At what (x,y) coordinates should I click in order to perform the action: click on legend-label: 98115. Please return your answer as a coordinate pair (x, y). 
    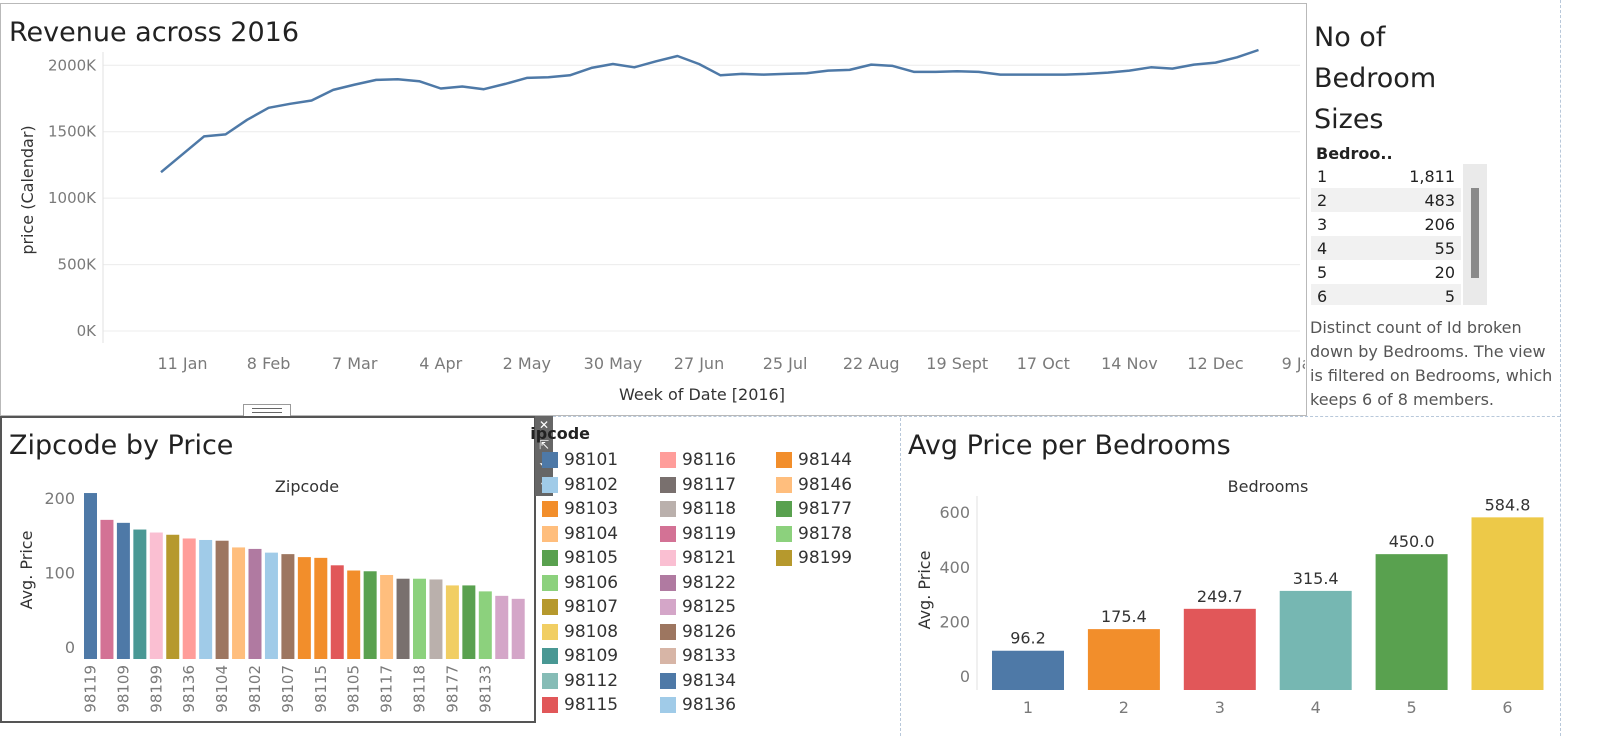
    Looking at the image, I should click on (591, 705).